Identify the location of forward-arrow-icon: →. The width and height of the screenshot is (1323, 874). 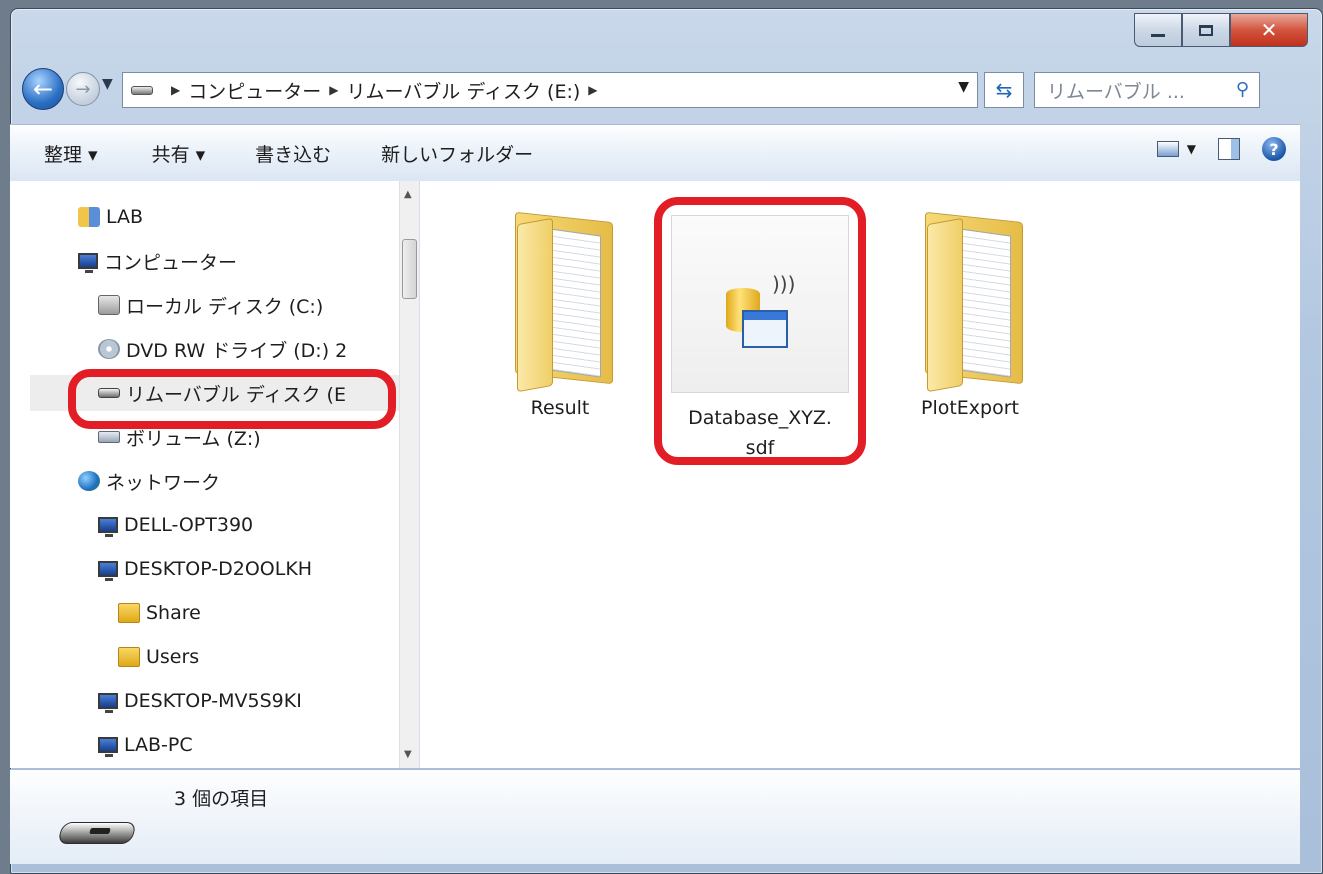
(83, 89).